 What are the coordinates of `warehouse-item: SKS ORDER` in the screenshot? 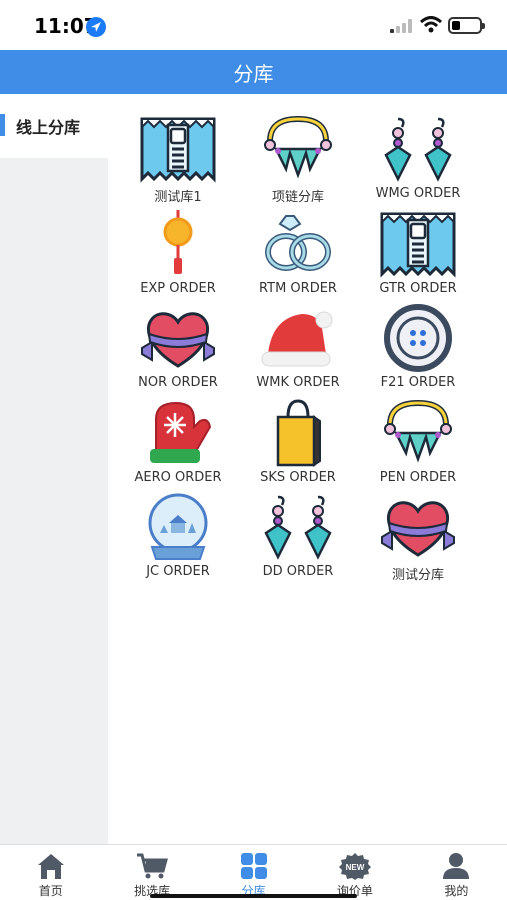 It's located at (298, 445).